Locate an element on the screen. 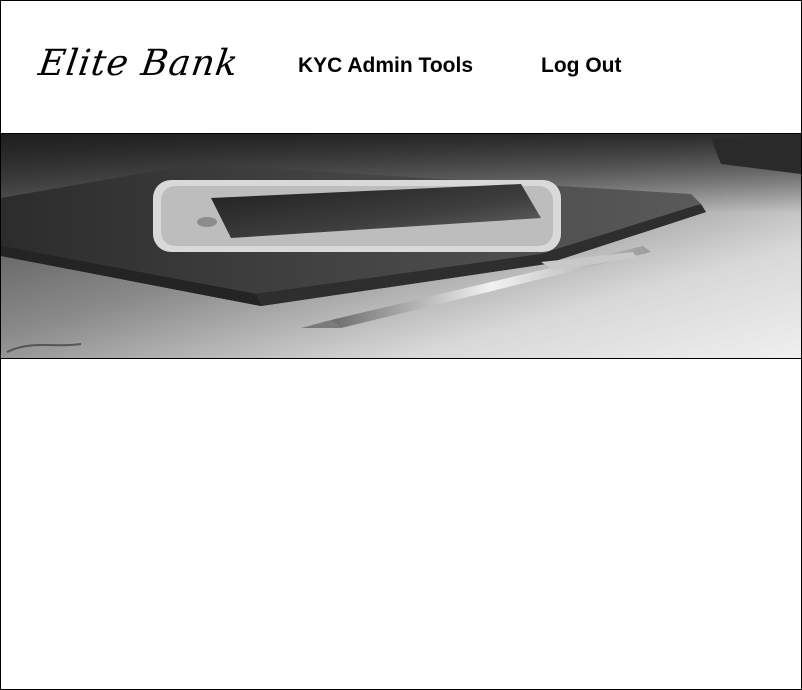 This screenshot has width=802, height=690. nav-log-out-link: Log Out is located at coordinates (581, 66).